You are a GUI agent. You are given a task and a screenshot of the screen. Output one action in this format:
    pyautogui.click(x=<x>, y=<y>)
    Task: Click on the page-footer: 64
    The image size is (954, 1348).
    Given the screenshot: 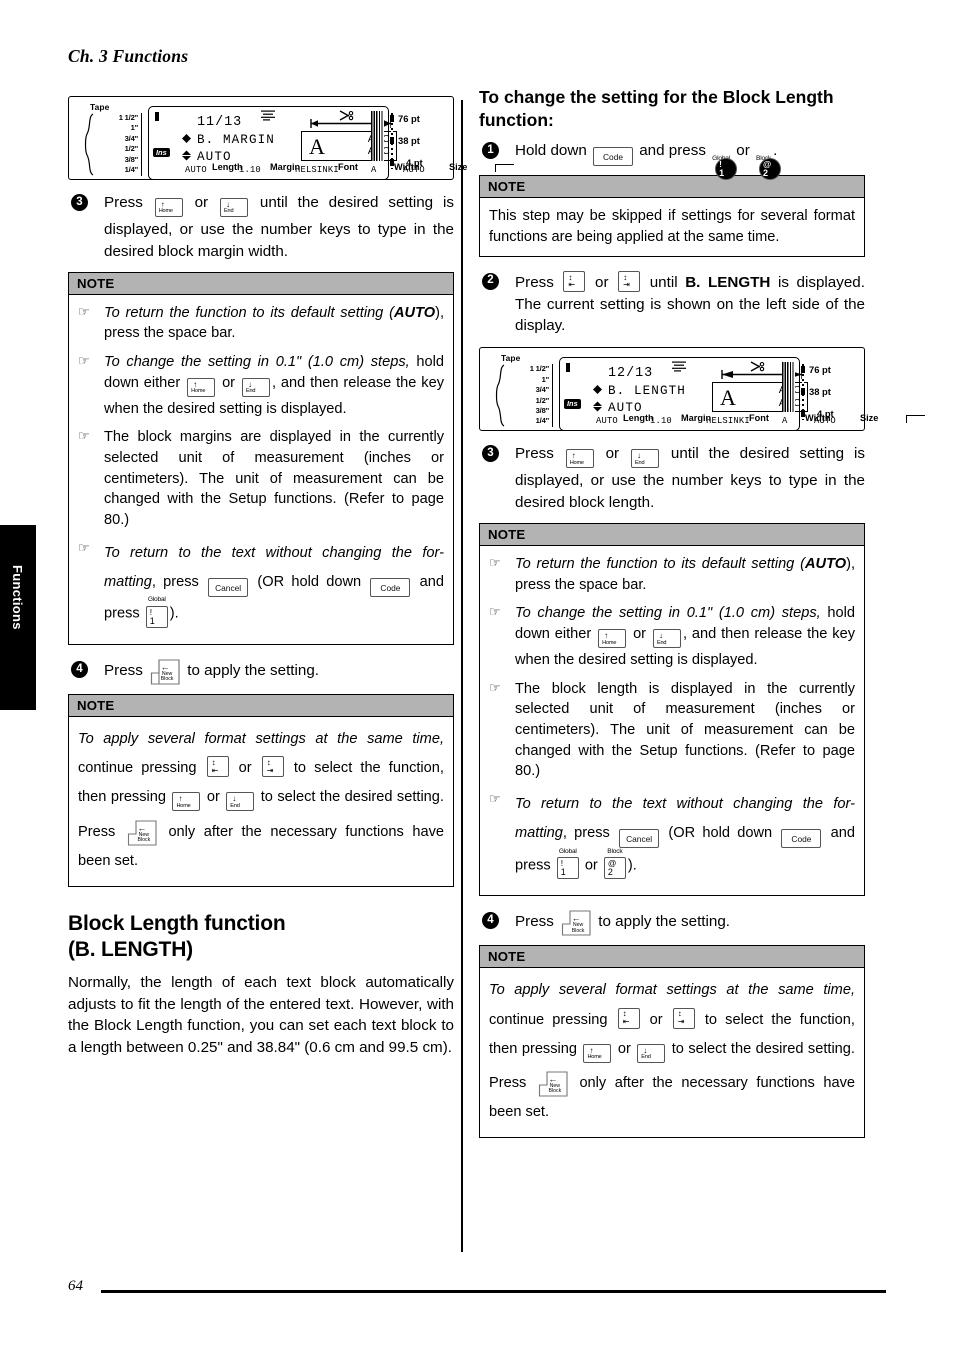 What is the action you would take?
    pyautogui.click(x=477, y=1288)
    